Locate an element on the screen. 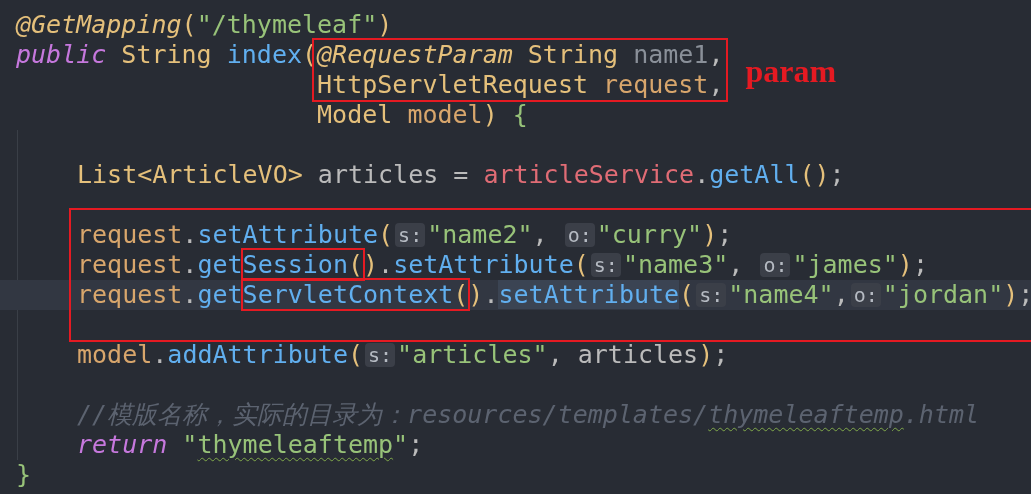  code-token: Session is located at coordinates (295, 264).